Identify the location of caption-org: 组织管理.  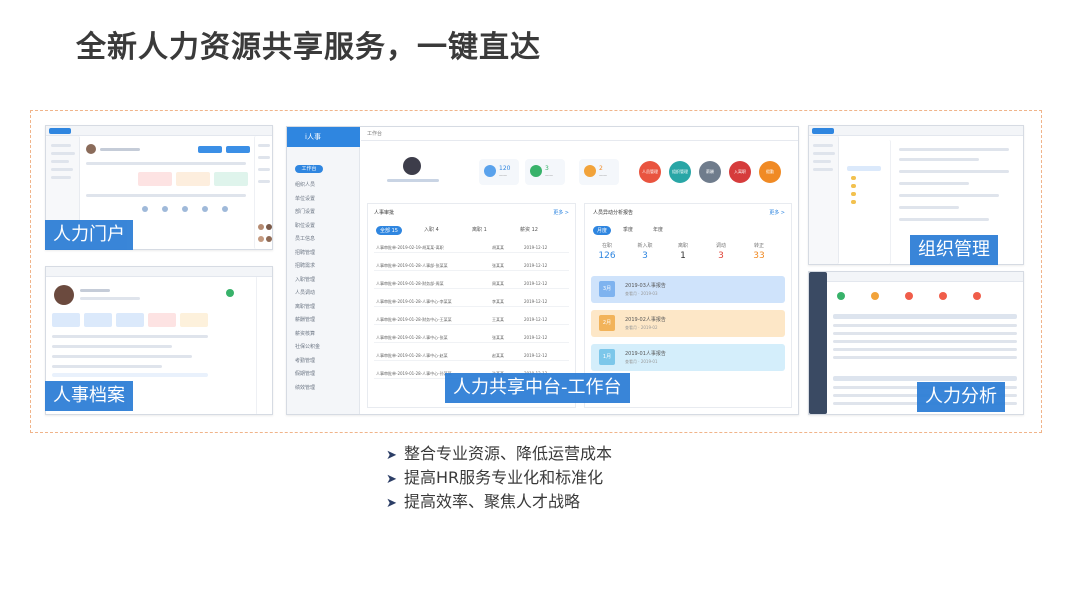
(954, 250).